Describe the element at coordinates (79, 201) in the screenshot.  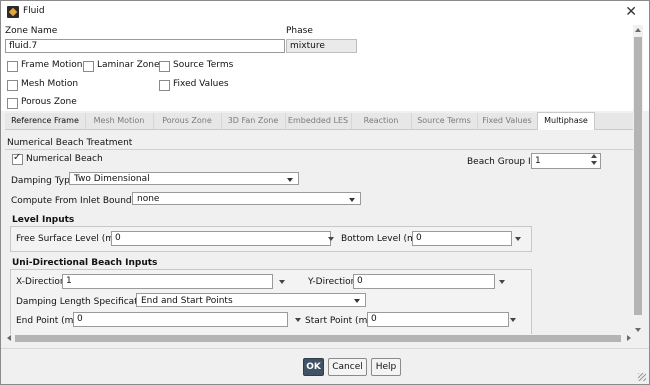
I see `inlet-boundary-label: Compute From Inlet Boundary` at that location.